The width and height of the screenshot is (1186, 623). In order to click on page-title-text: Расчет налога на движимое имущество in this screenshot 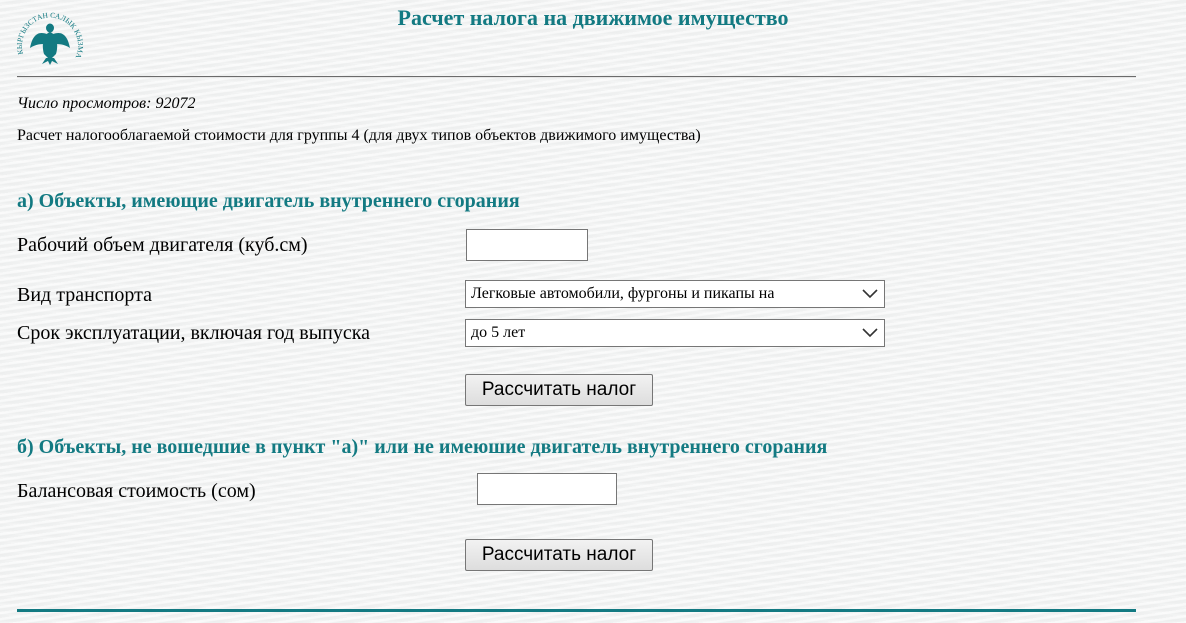, I will do `click(593, 17)`.